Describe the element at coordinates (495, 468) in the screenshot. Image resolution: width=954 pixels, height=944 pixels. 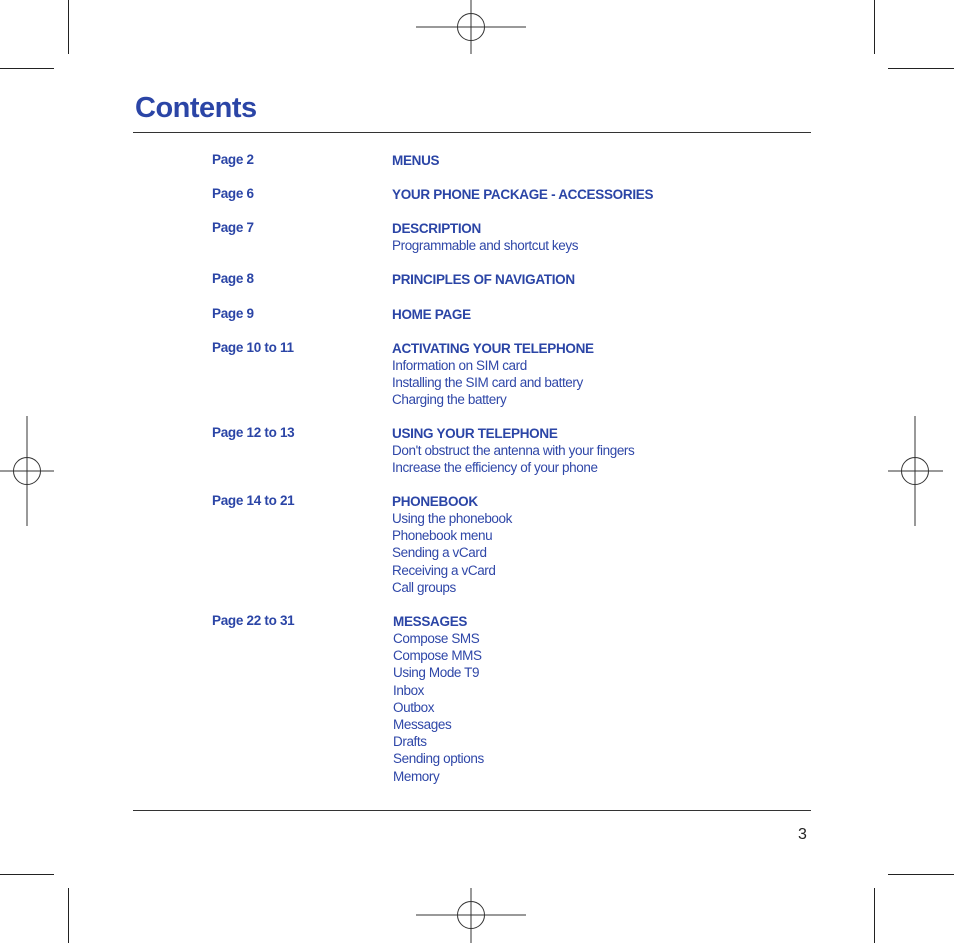
I see `toc-subsection: Increase the efficiency of your phone` at that location.